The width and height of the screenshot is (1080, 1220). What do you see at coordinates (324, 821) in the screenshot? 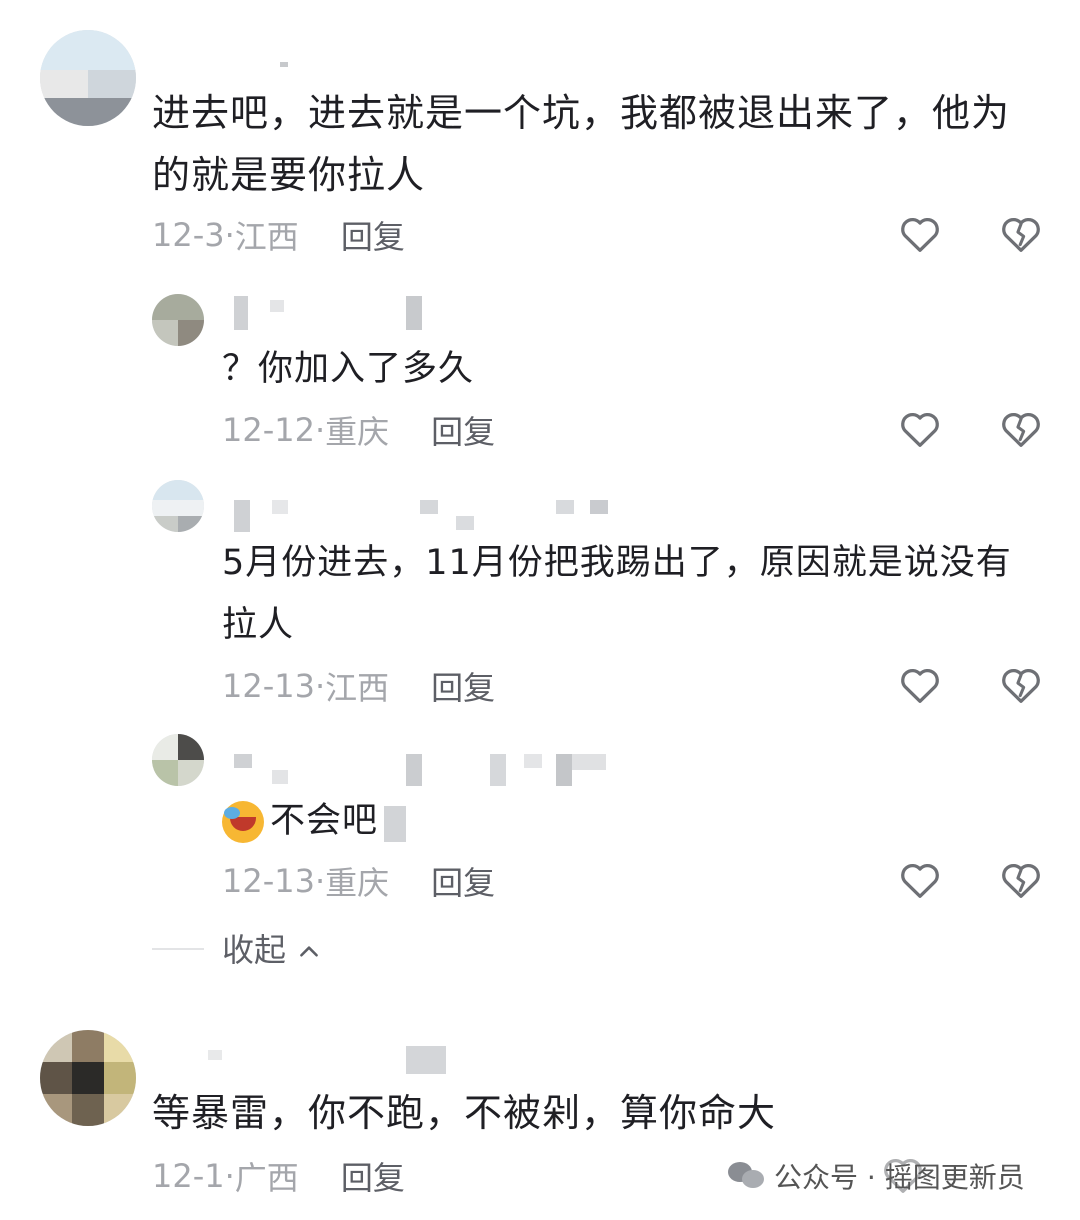
I see `reply-text: 不会吧` at bounding box center [324, 821].